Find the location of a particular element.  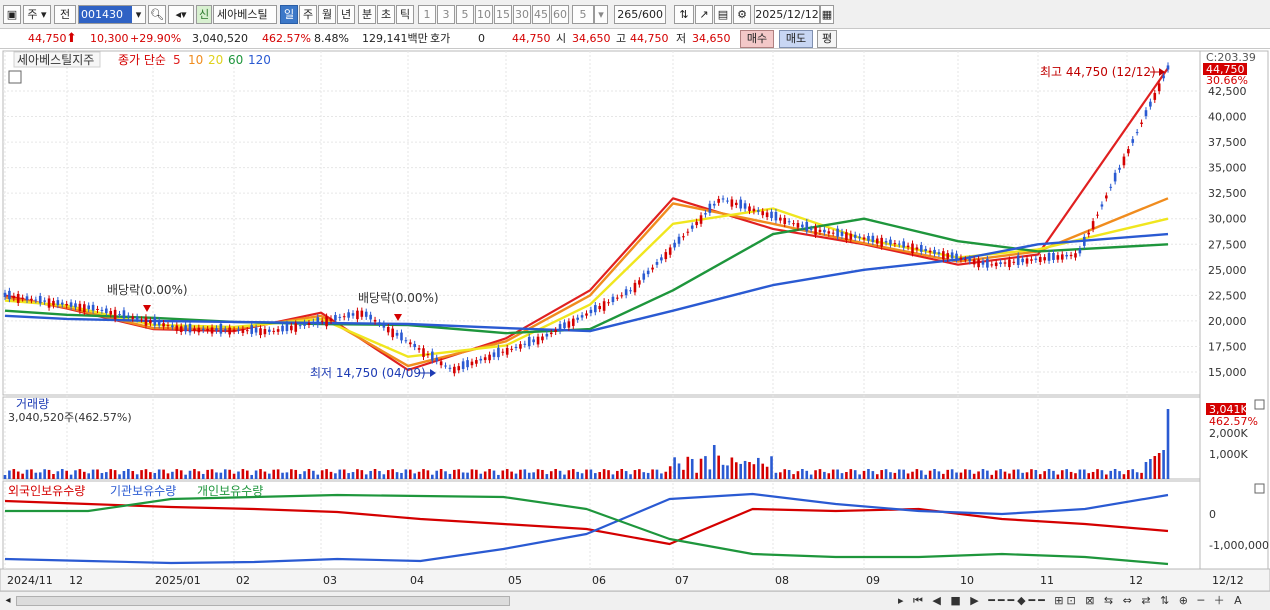

table-toggle-icon is located at coordinates (15, 77).